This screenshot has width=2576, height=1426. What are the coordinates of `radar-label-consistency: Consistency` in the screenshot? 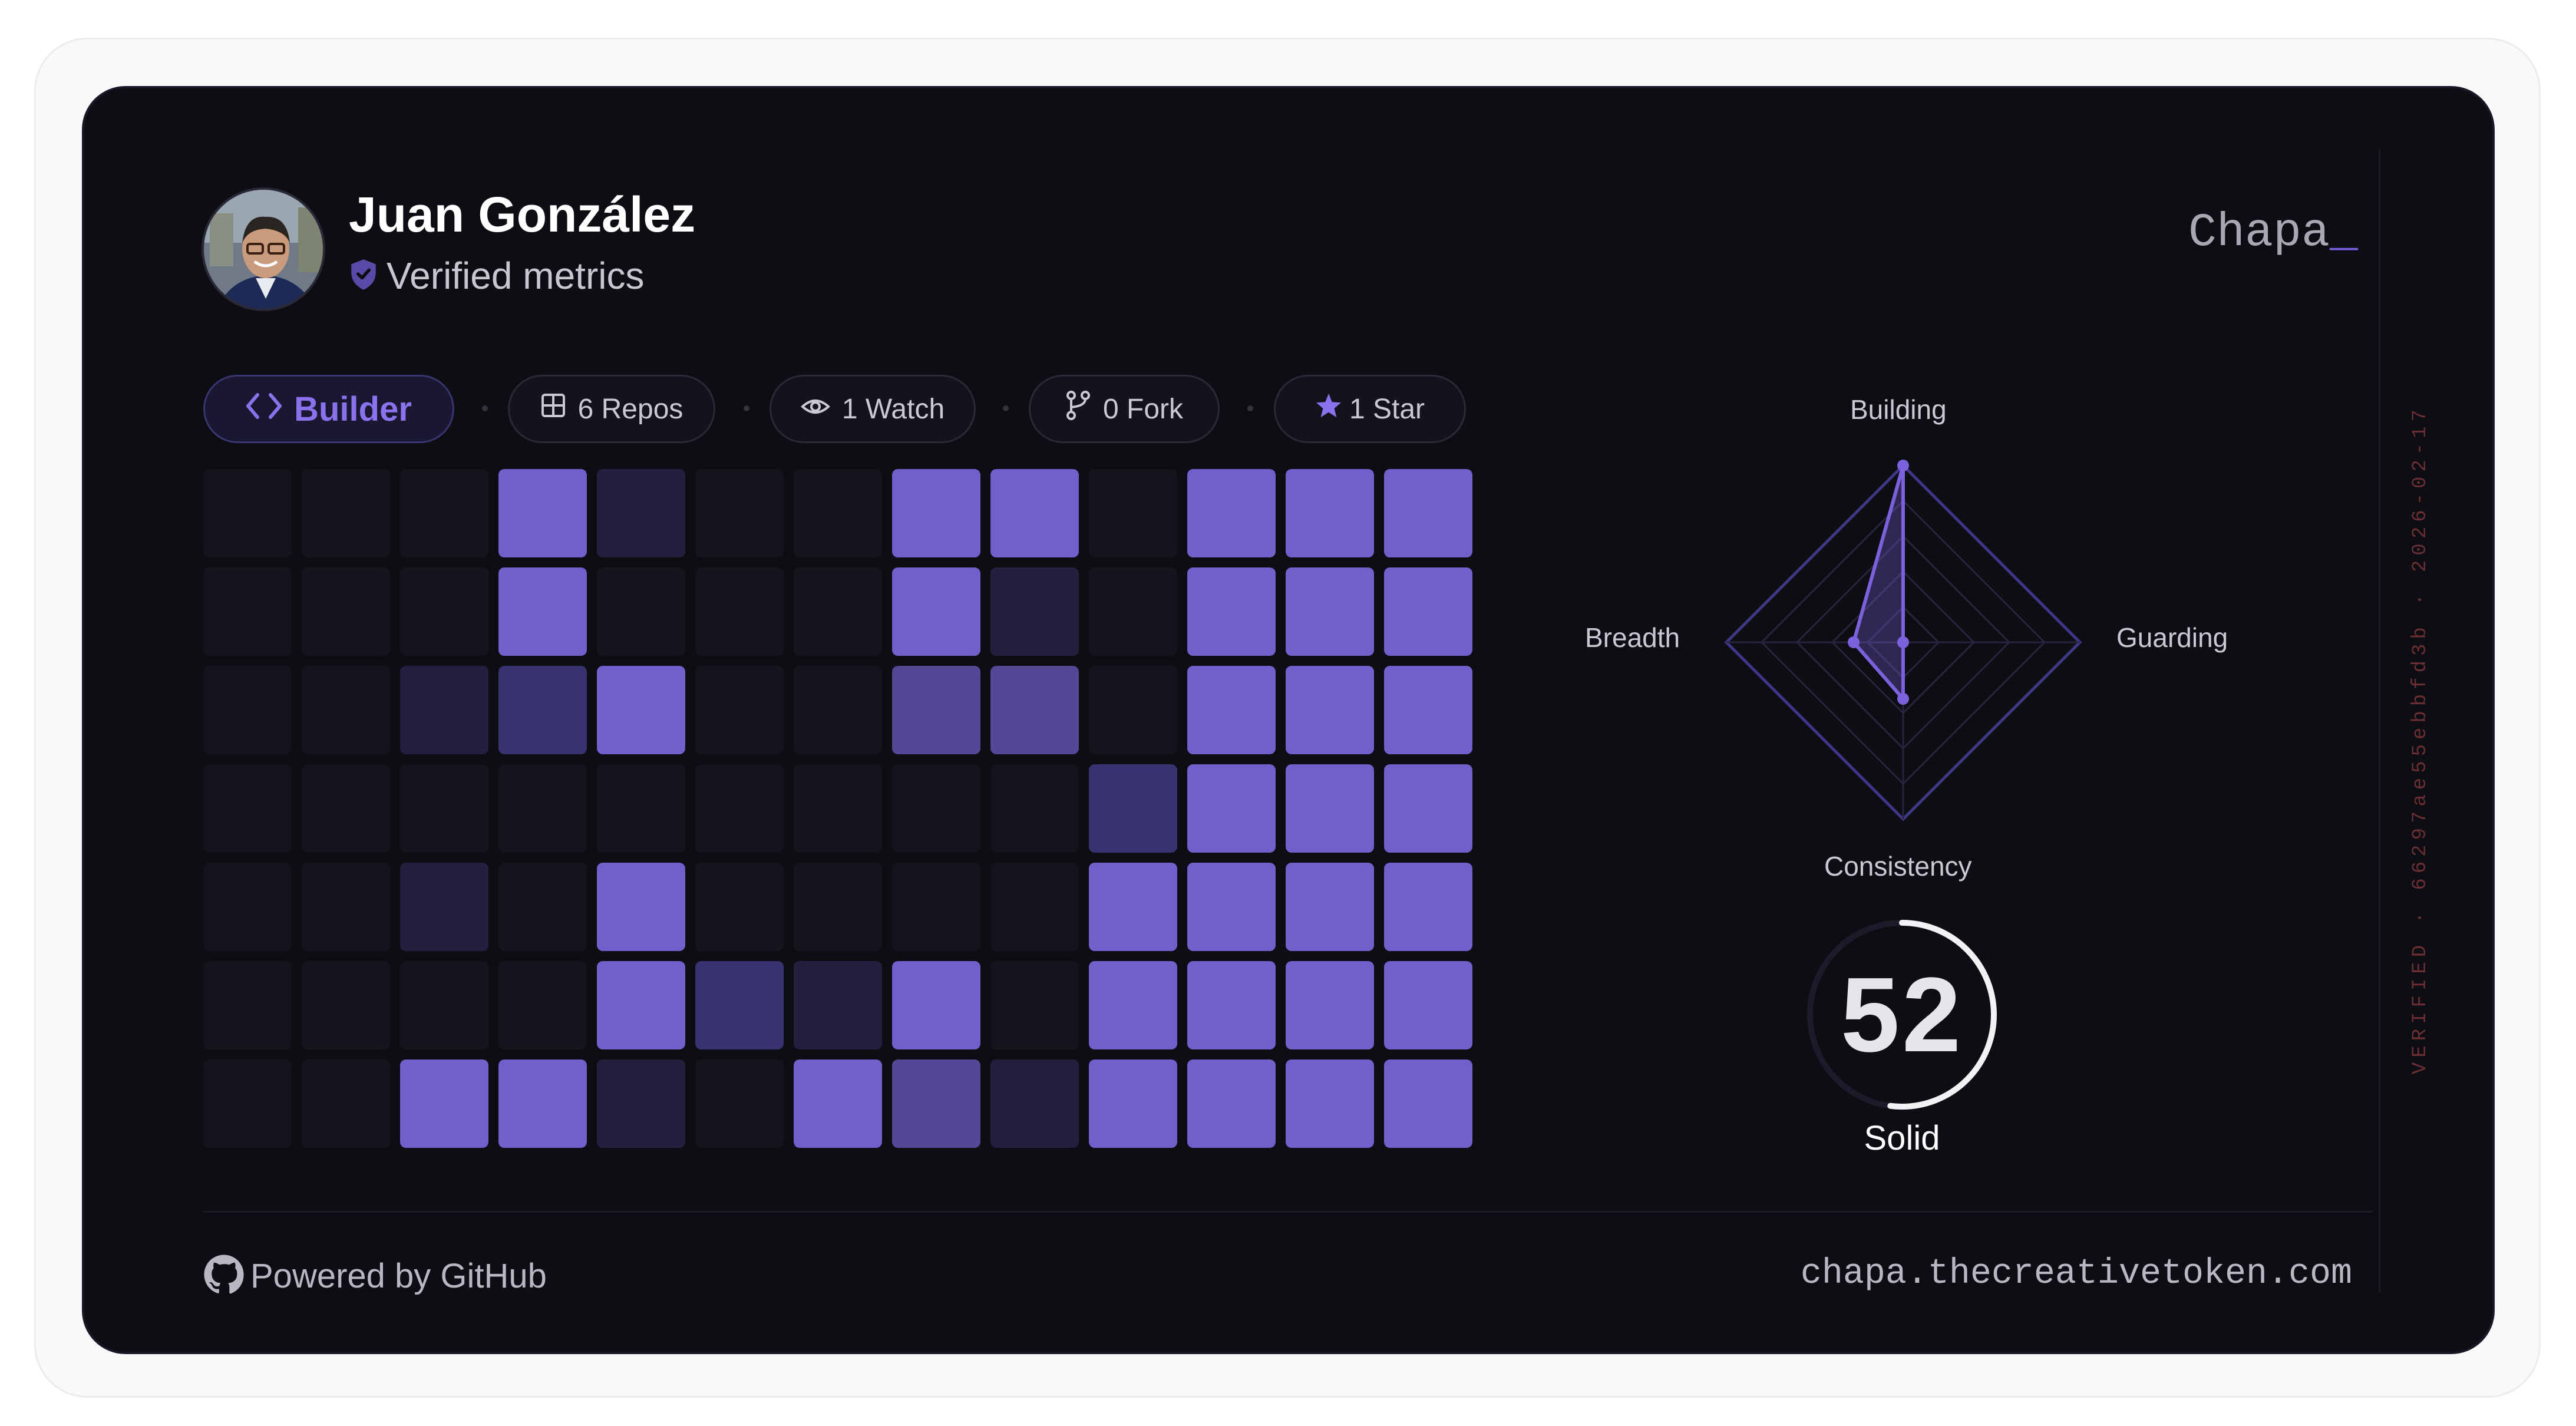 It's located at (1898, 866).